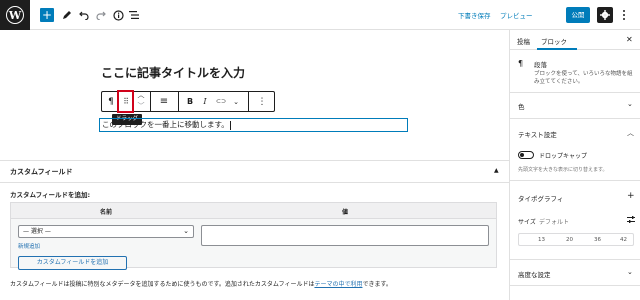 This screenshot has width=640, height=300. Describe the element at coordinates (540, 65) in the screenshot. I see `block-name: 段落` at that location.